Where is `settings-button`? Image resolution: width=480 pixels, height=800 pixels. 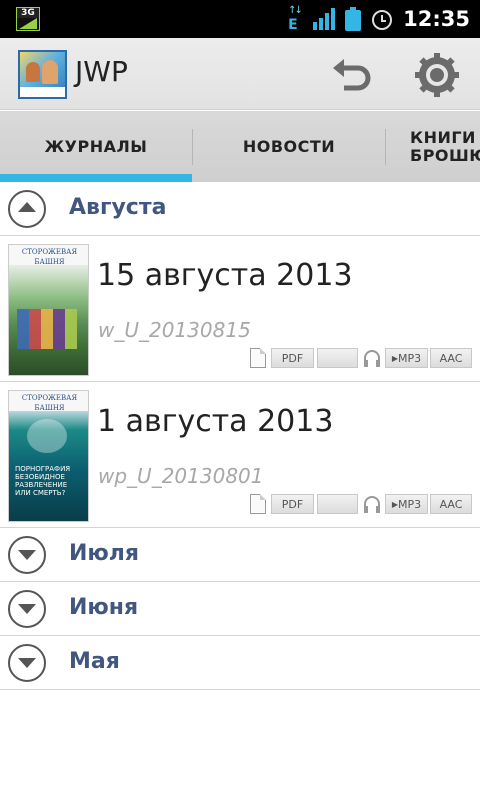
settings-button is located at coordinates (437, 75).